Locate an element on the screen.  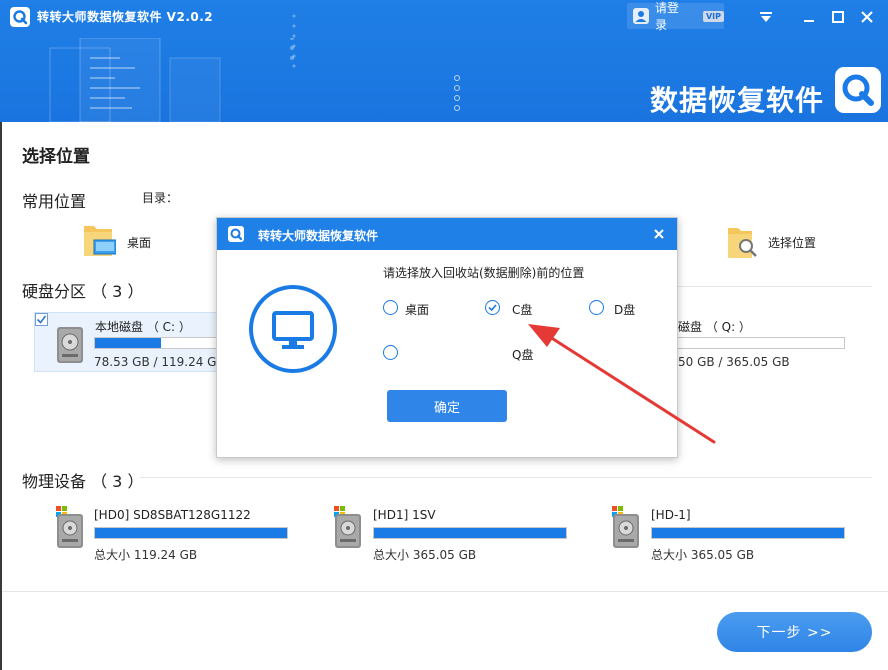
user-avatar-icon is located at coordinates (641, 16).